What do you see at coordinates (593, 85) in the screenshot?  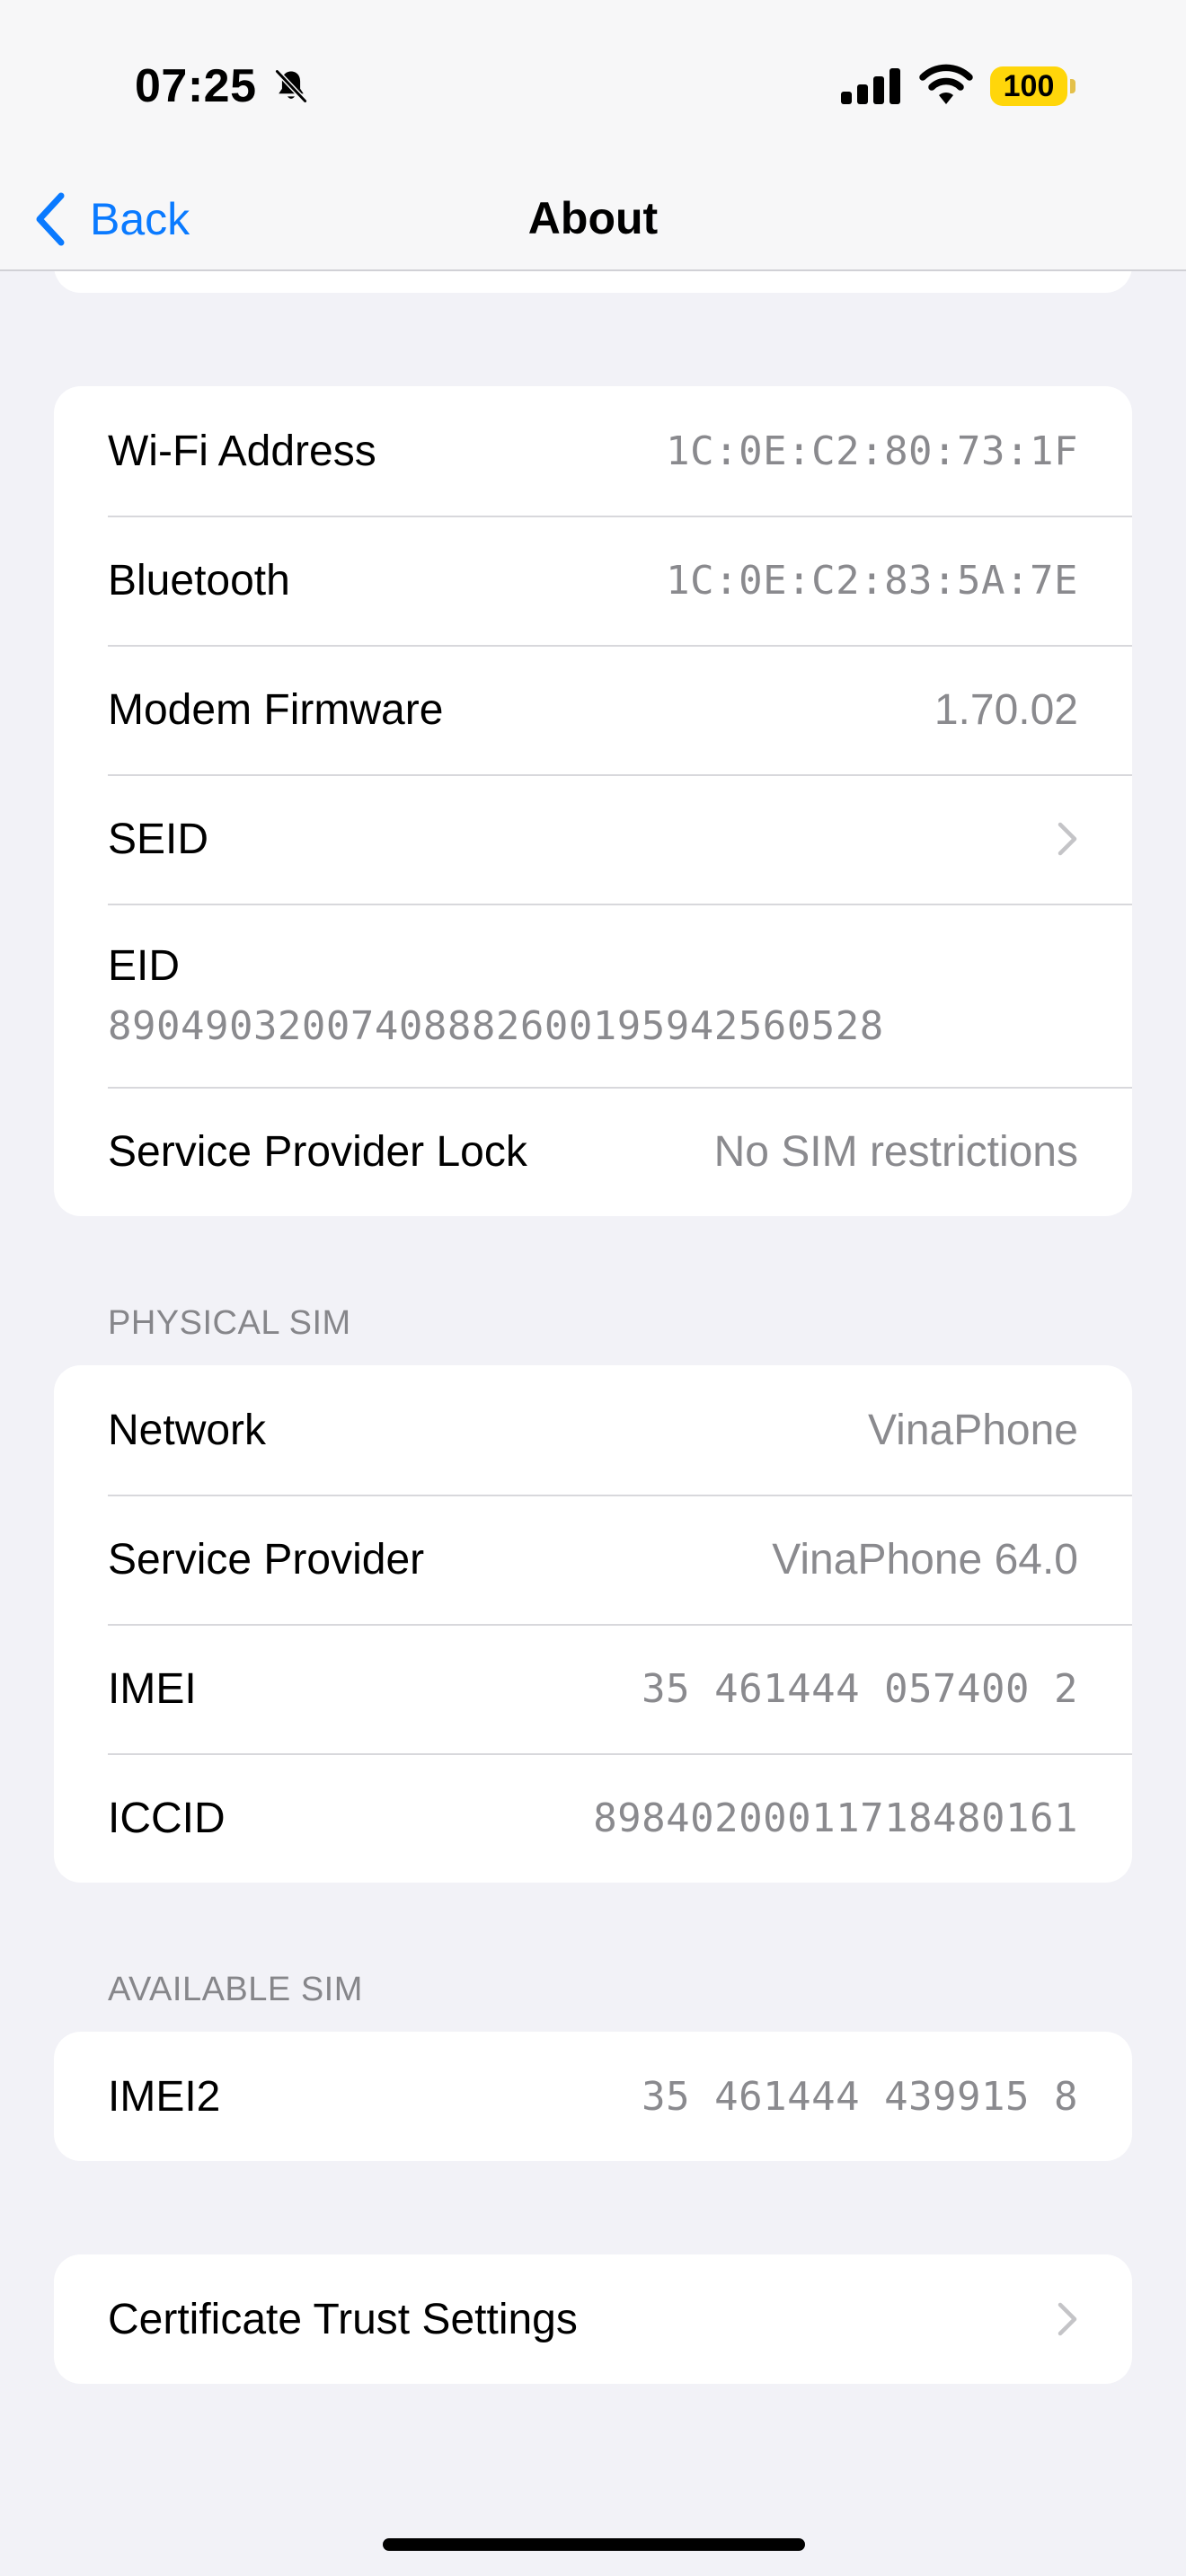 I see `status-bar: 07:25 100` at bounding box center [593, 85].